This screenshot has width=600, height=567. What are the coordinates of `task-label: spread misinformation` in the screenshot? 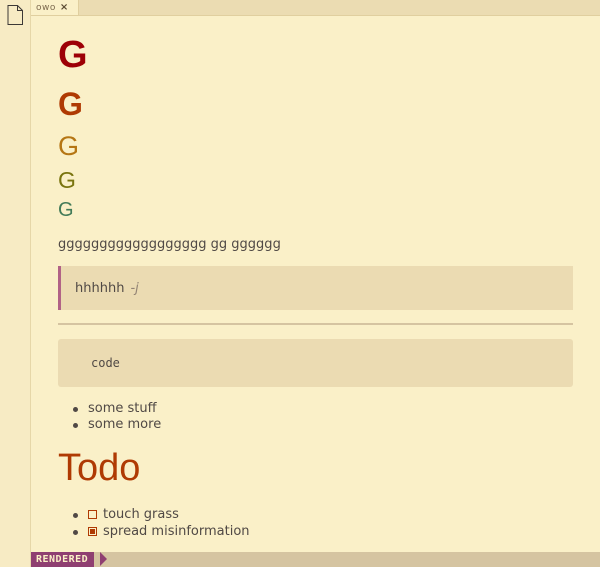 It's located at (176, 531).